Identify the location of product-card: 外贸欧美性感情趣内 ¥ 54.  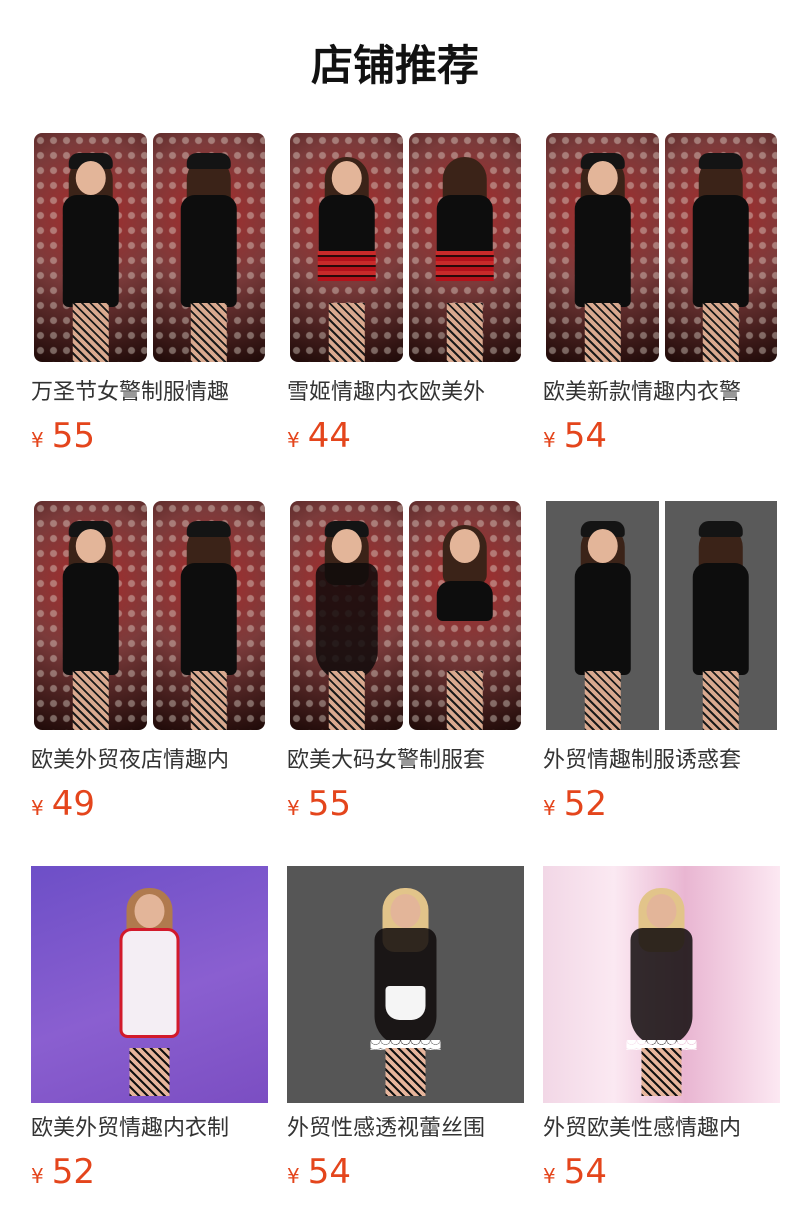
(661, 1030).